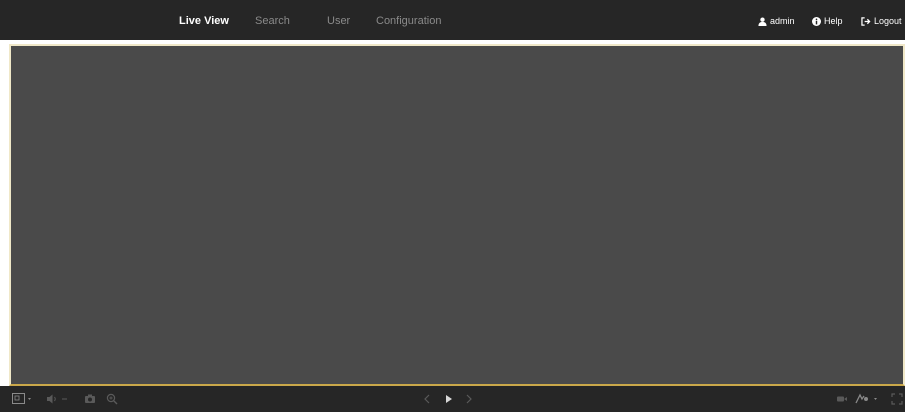  Describe the element at coordinates (338, 21) in the screenshot. I see `nav-user: User` at that location.